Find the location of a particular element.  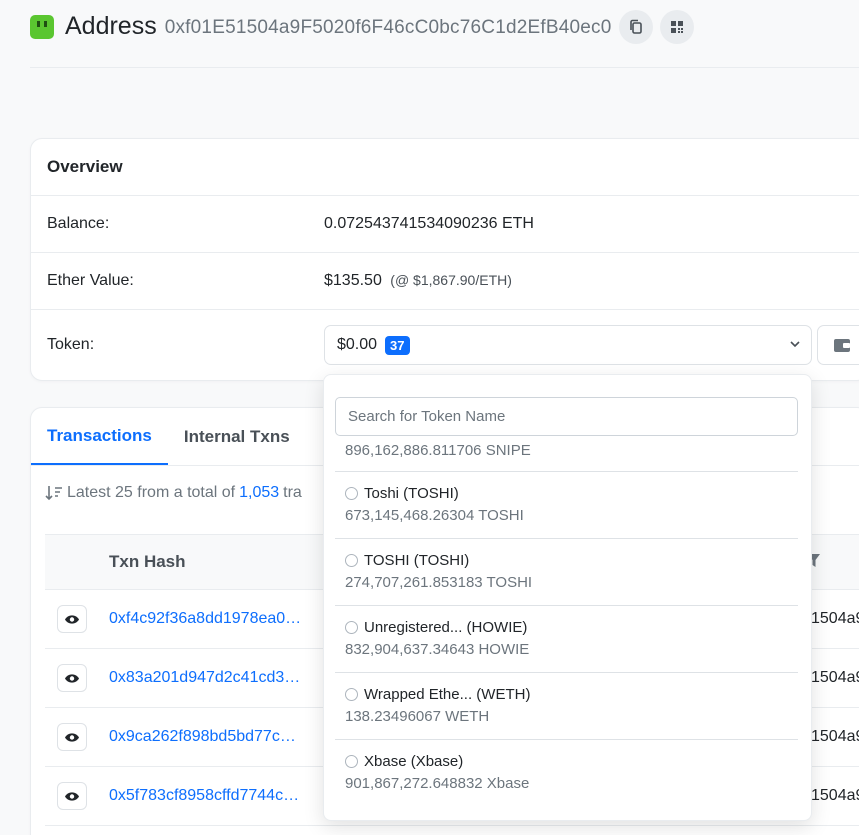

qr-code-icon is located at coordinates (676, 26).